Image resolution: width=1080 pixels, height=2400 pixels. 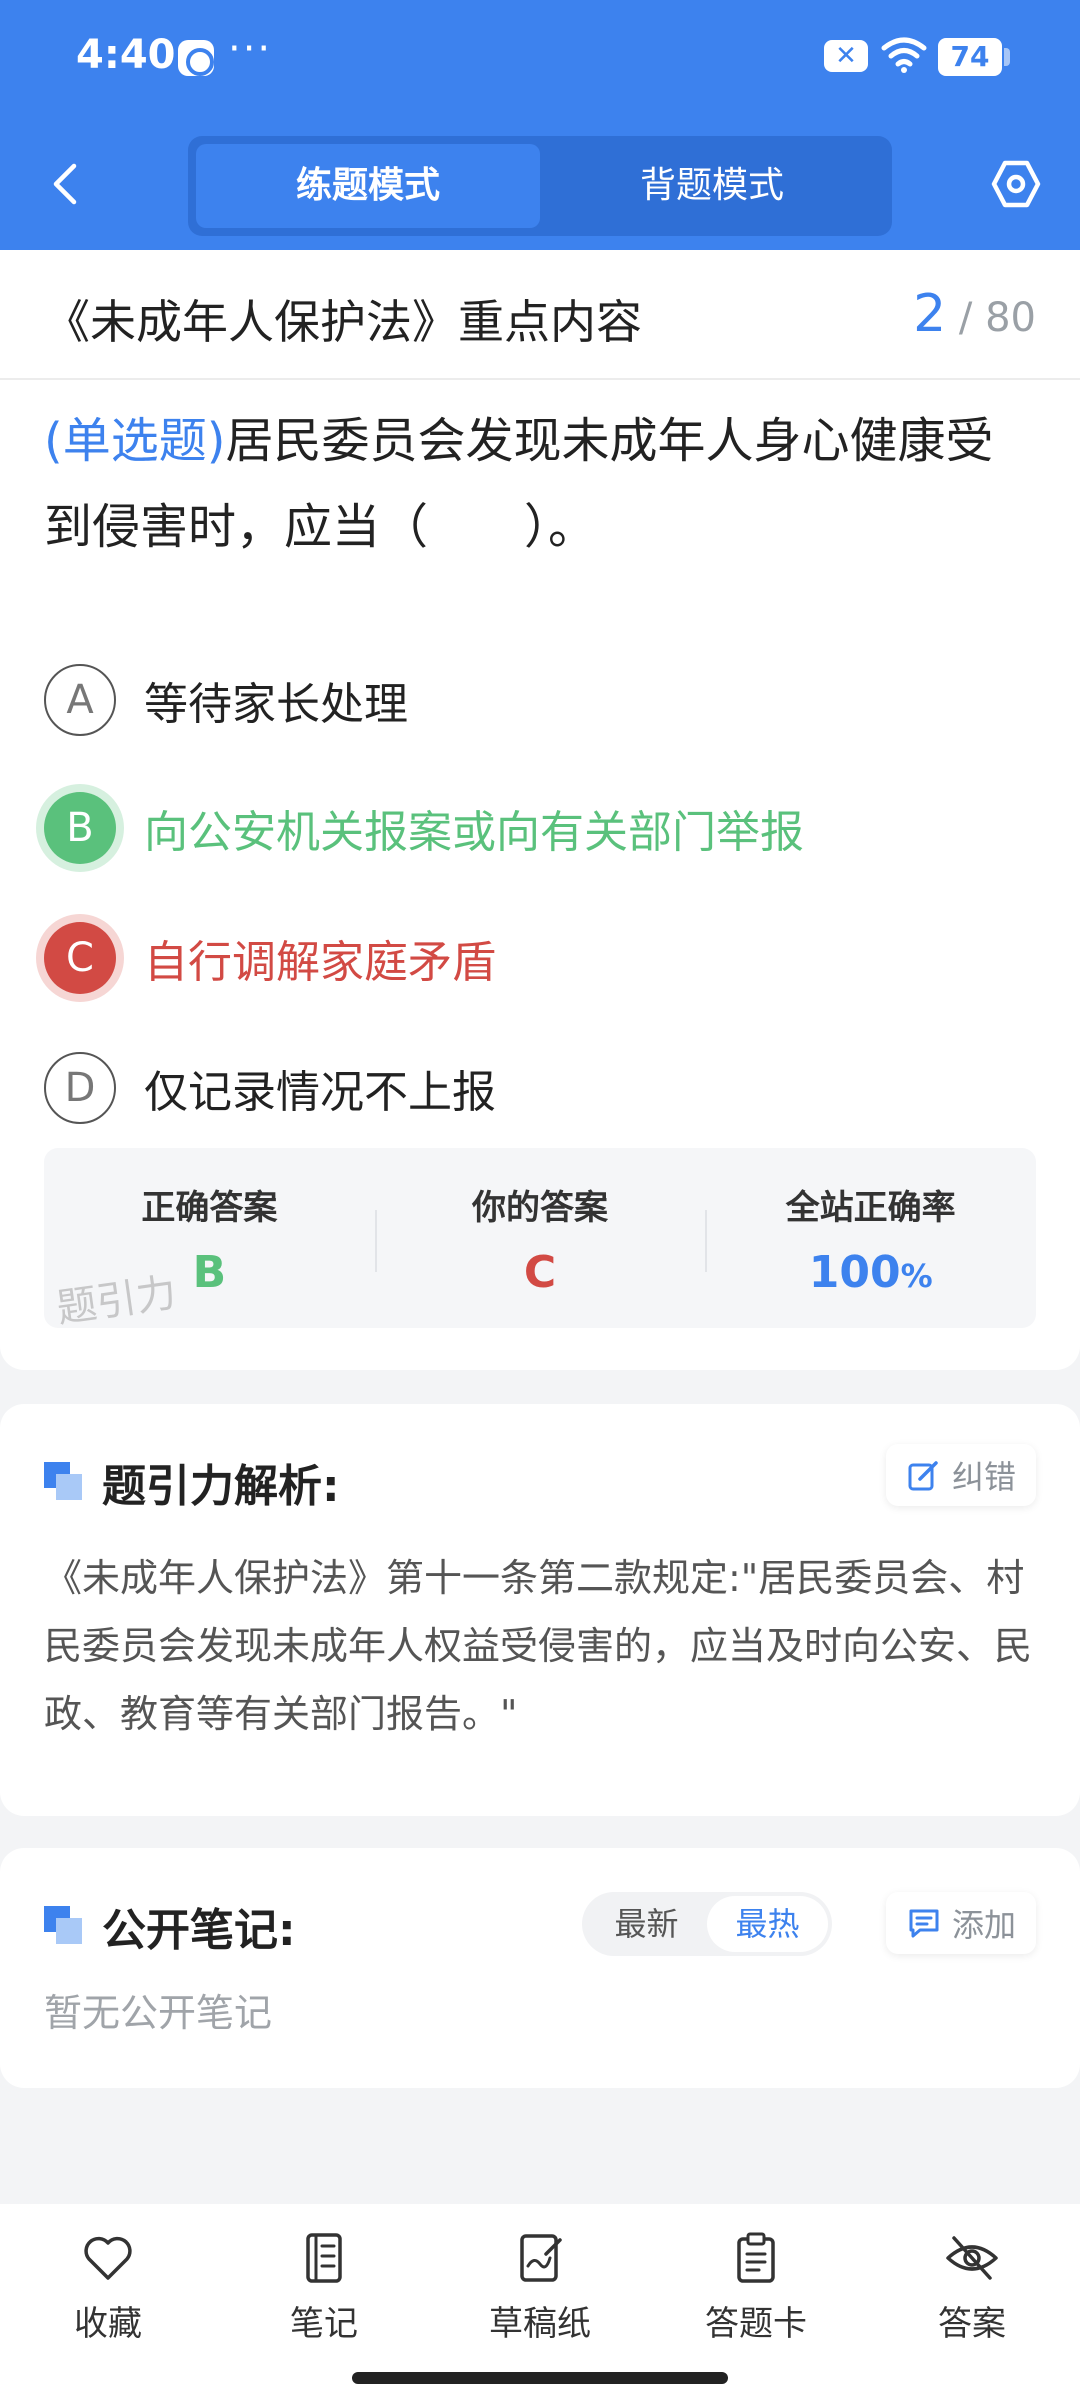 I want to click on chapter-title-row: 《未成年人保护法》重点内容 2 / 80, so click(x=540, y=315).